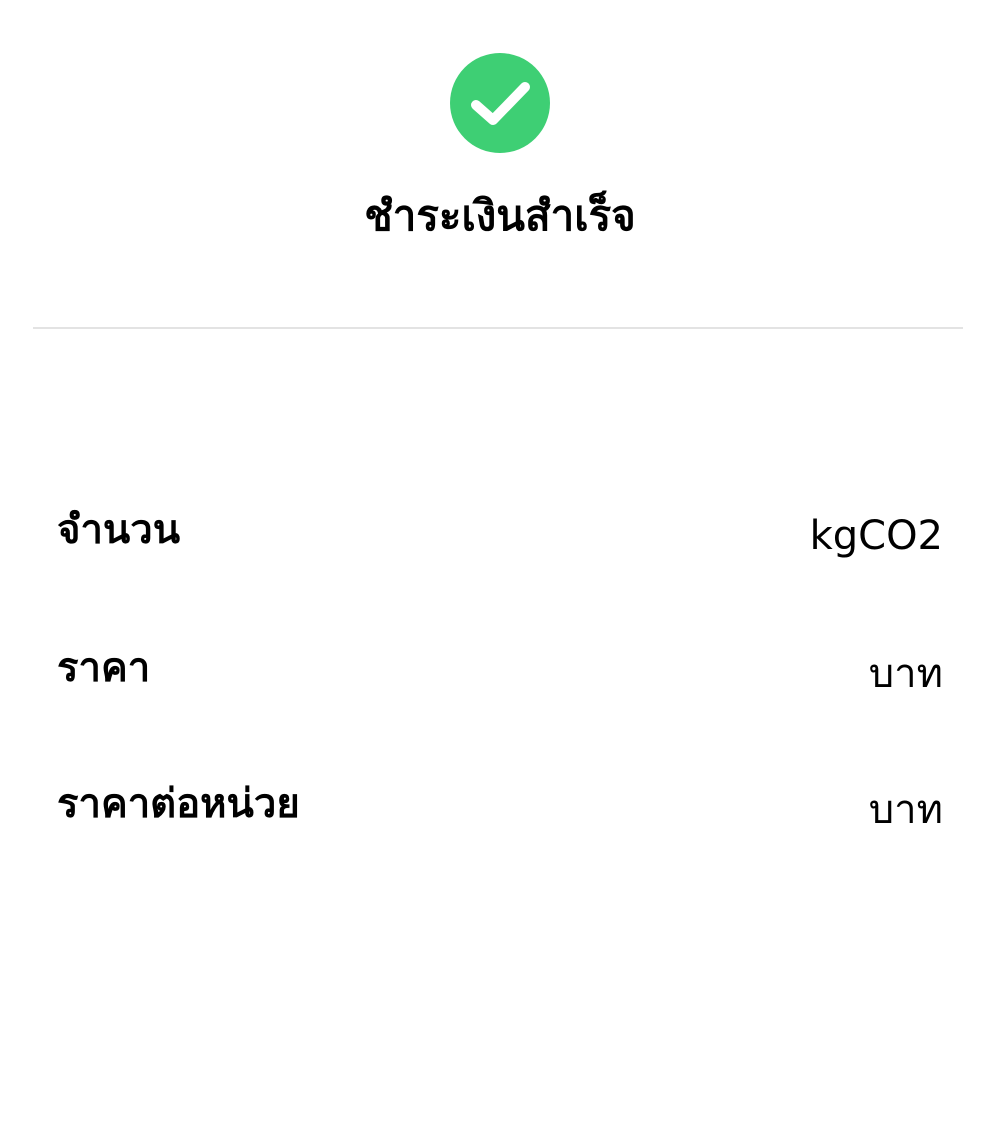  Describe the element at coordinates (500, 215) in the screenshot. I see `payment-success-title: ชำระเงินสำเร็จ` at that location.